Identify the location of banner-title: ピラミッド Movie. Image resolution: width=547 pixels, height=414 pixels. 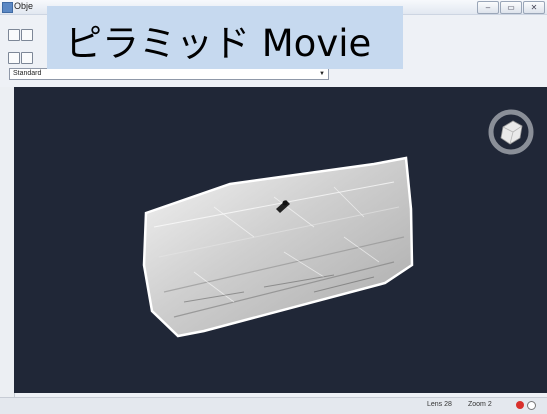
(218, 43).